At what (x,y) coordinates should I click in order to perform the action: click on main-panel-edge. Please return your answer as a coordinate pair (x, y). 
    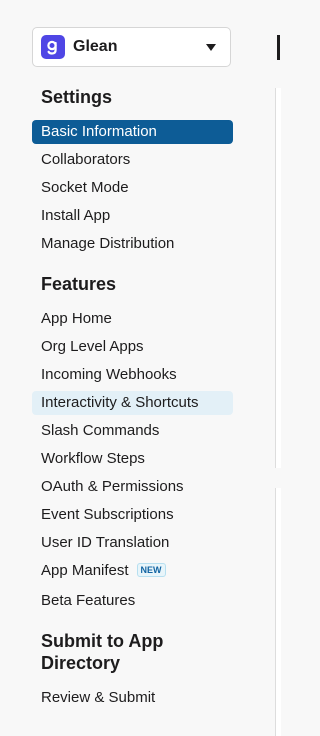
    Looking at the image, I should click on (278, 278).